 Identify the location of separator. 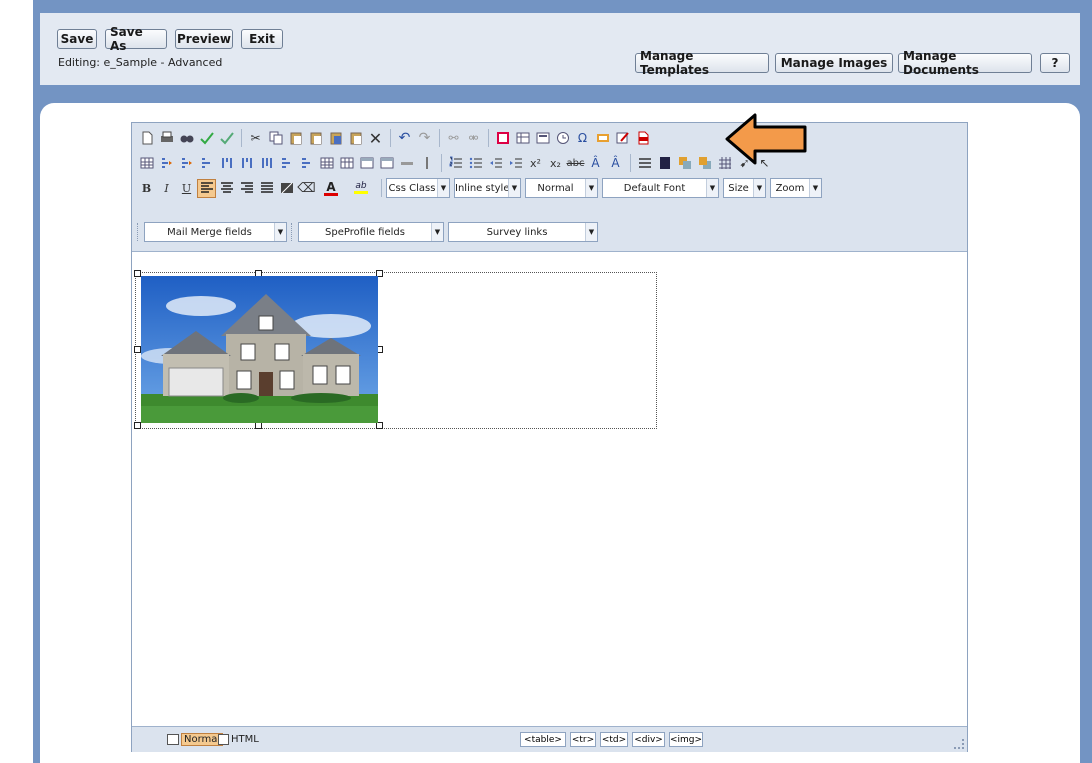
(441, 163).